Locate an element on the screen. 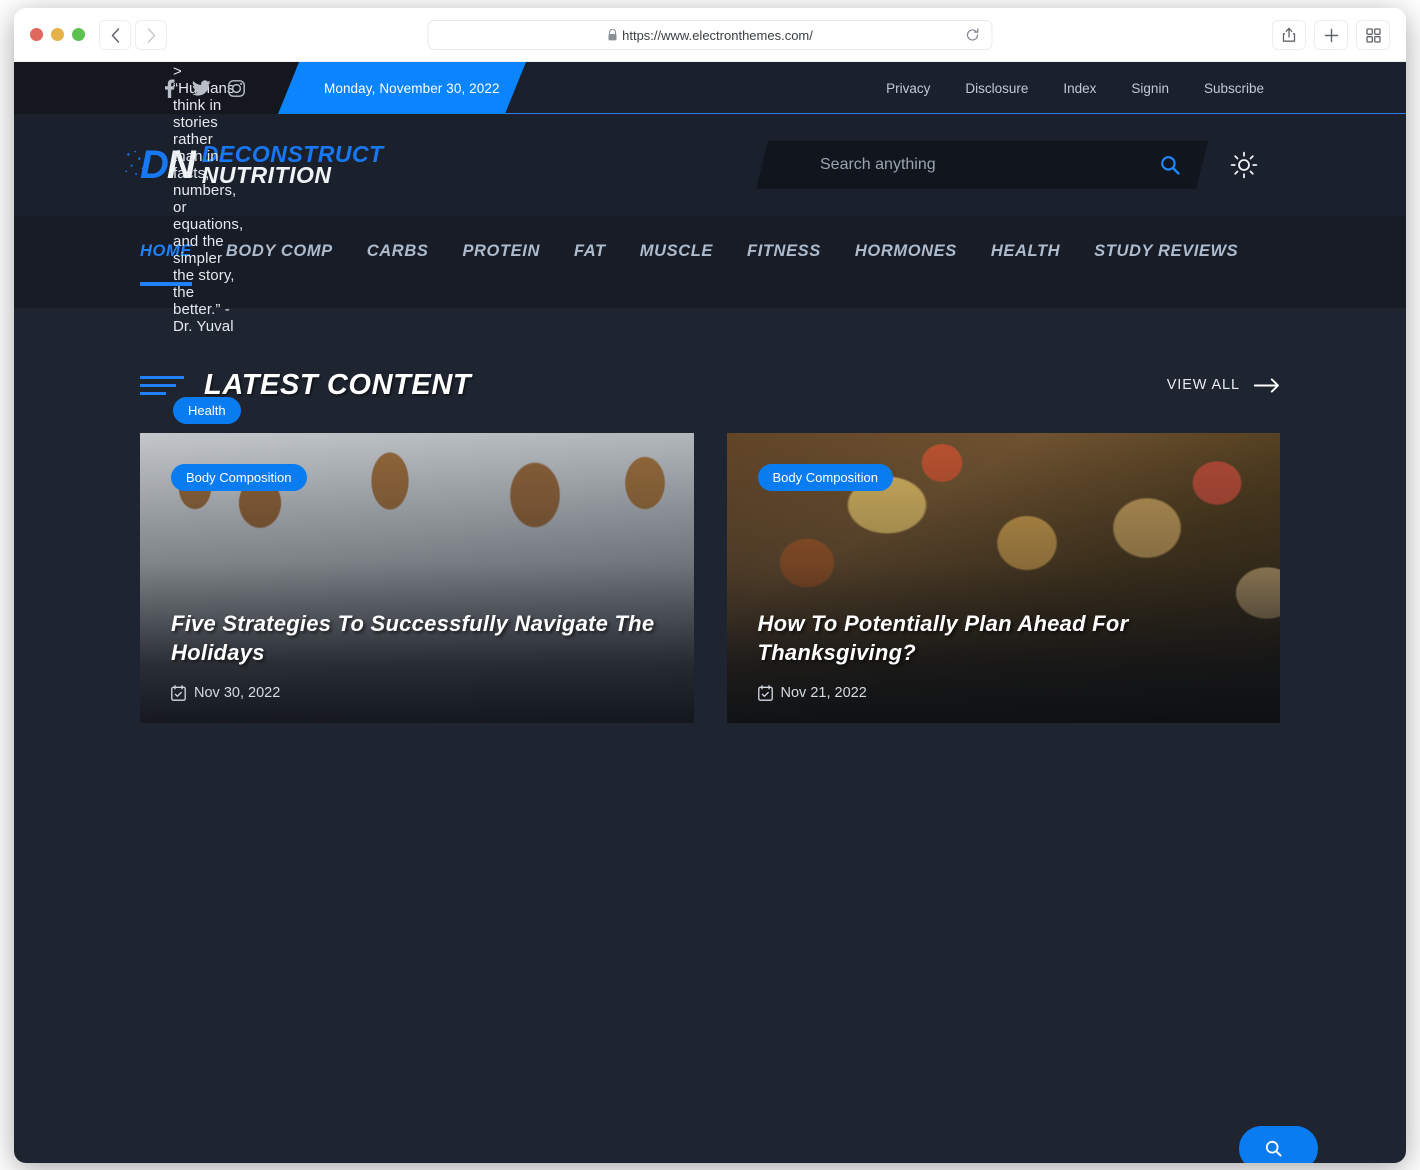  article-card-meta: Nov 21, 2022 is located at coordinates (1007, 693).